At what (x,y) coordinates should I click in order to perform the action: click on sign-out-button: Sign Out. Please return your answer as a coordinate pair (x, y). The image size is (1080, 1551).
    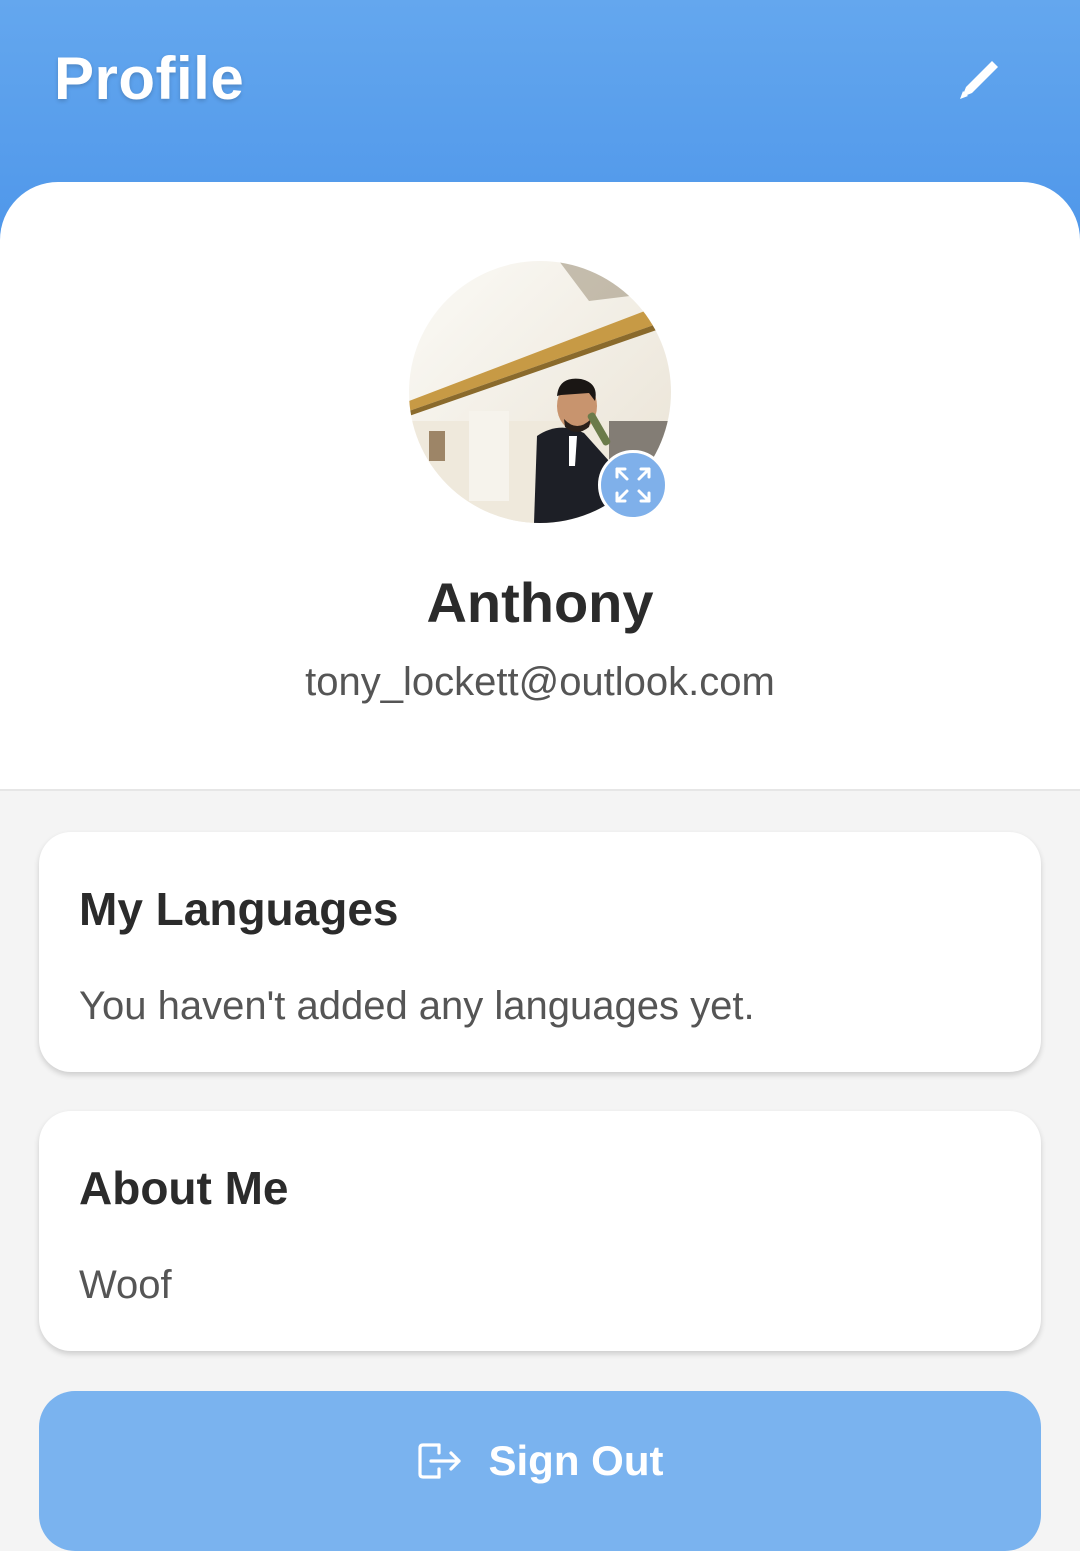
    Looking at the image, I should click on (540, 1471).